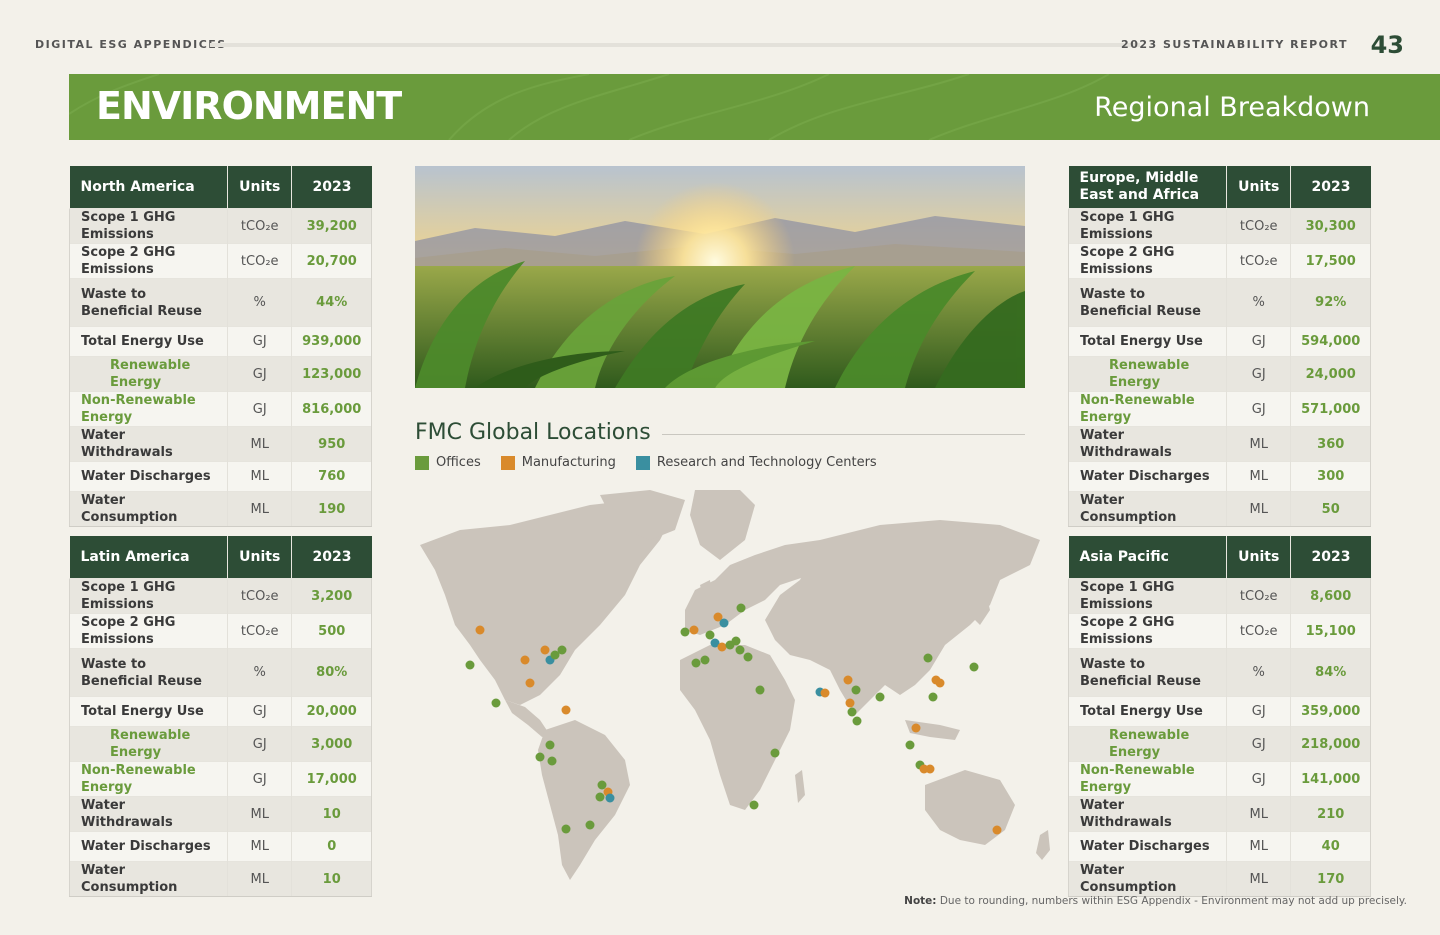  Describe the element at coordinates (331, 261) in the screenshot. I see `metric-value: 20,700` at that location.